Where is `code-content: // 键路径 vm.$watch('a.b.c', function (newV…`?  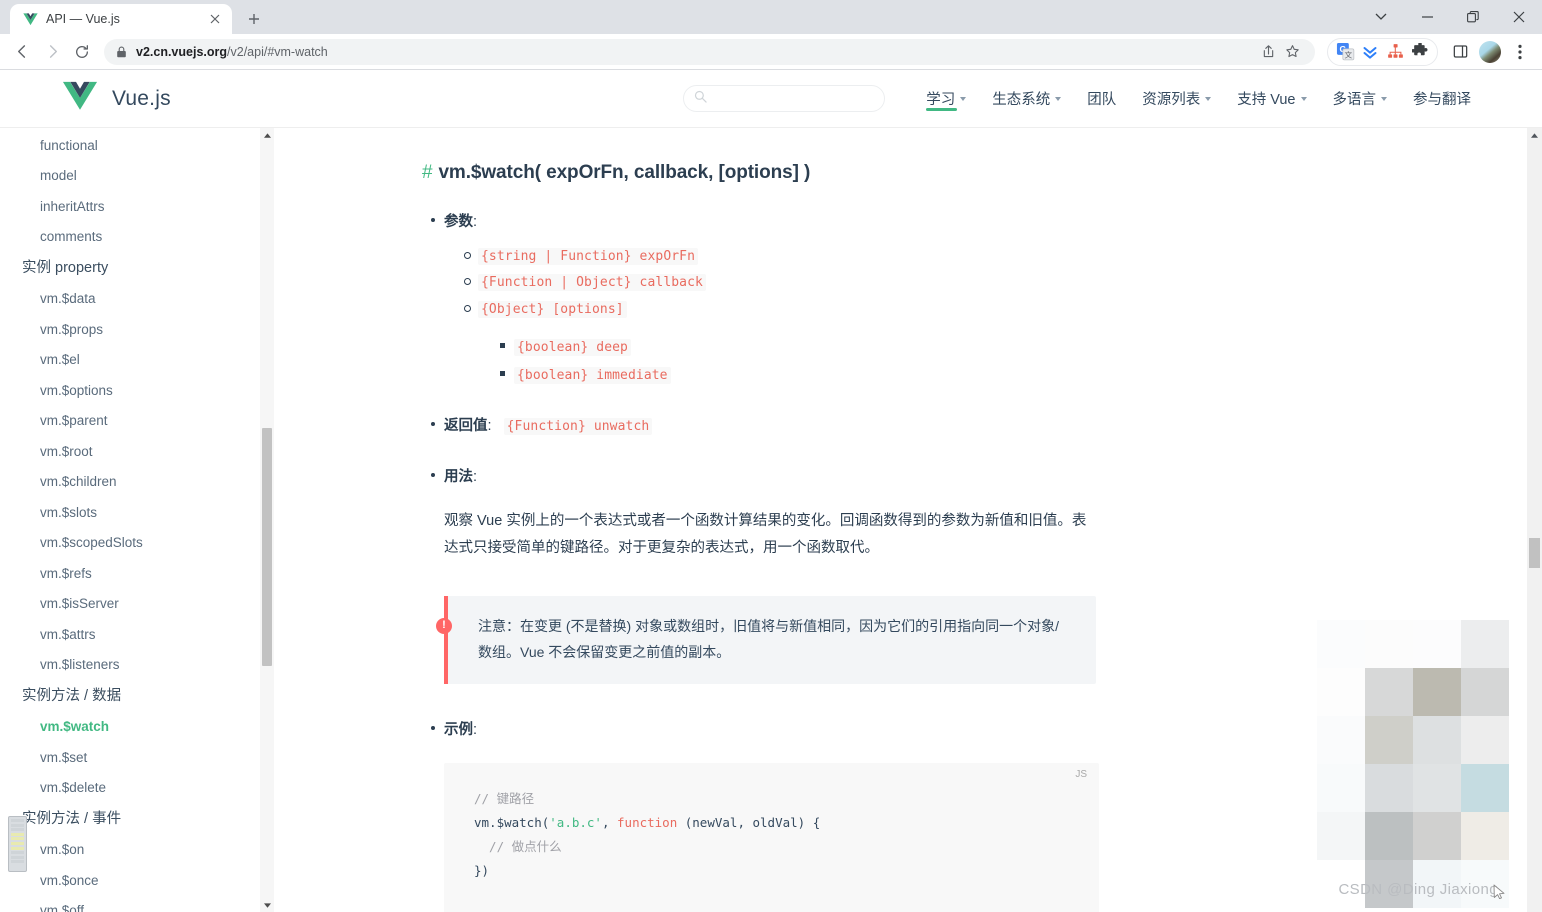
code-content: // 键路径 vm.$watch('a.b.c', function (newV… is located at coordinates (776, 849).